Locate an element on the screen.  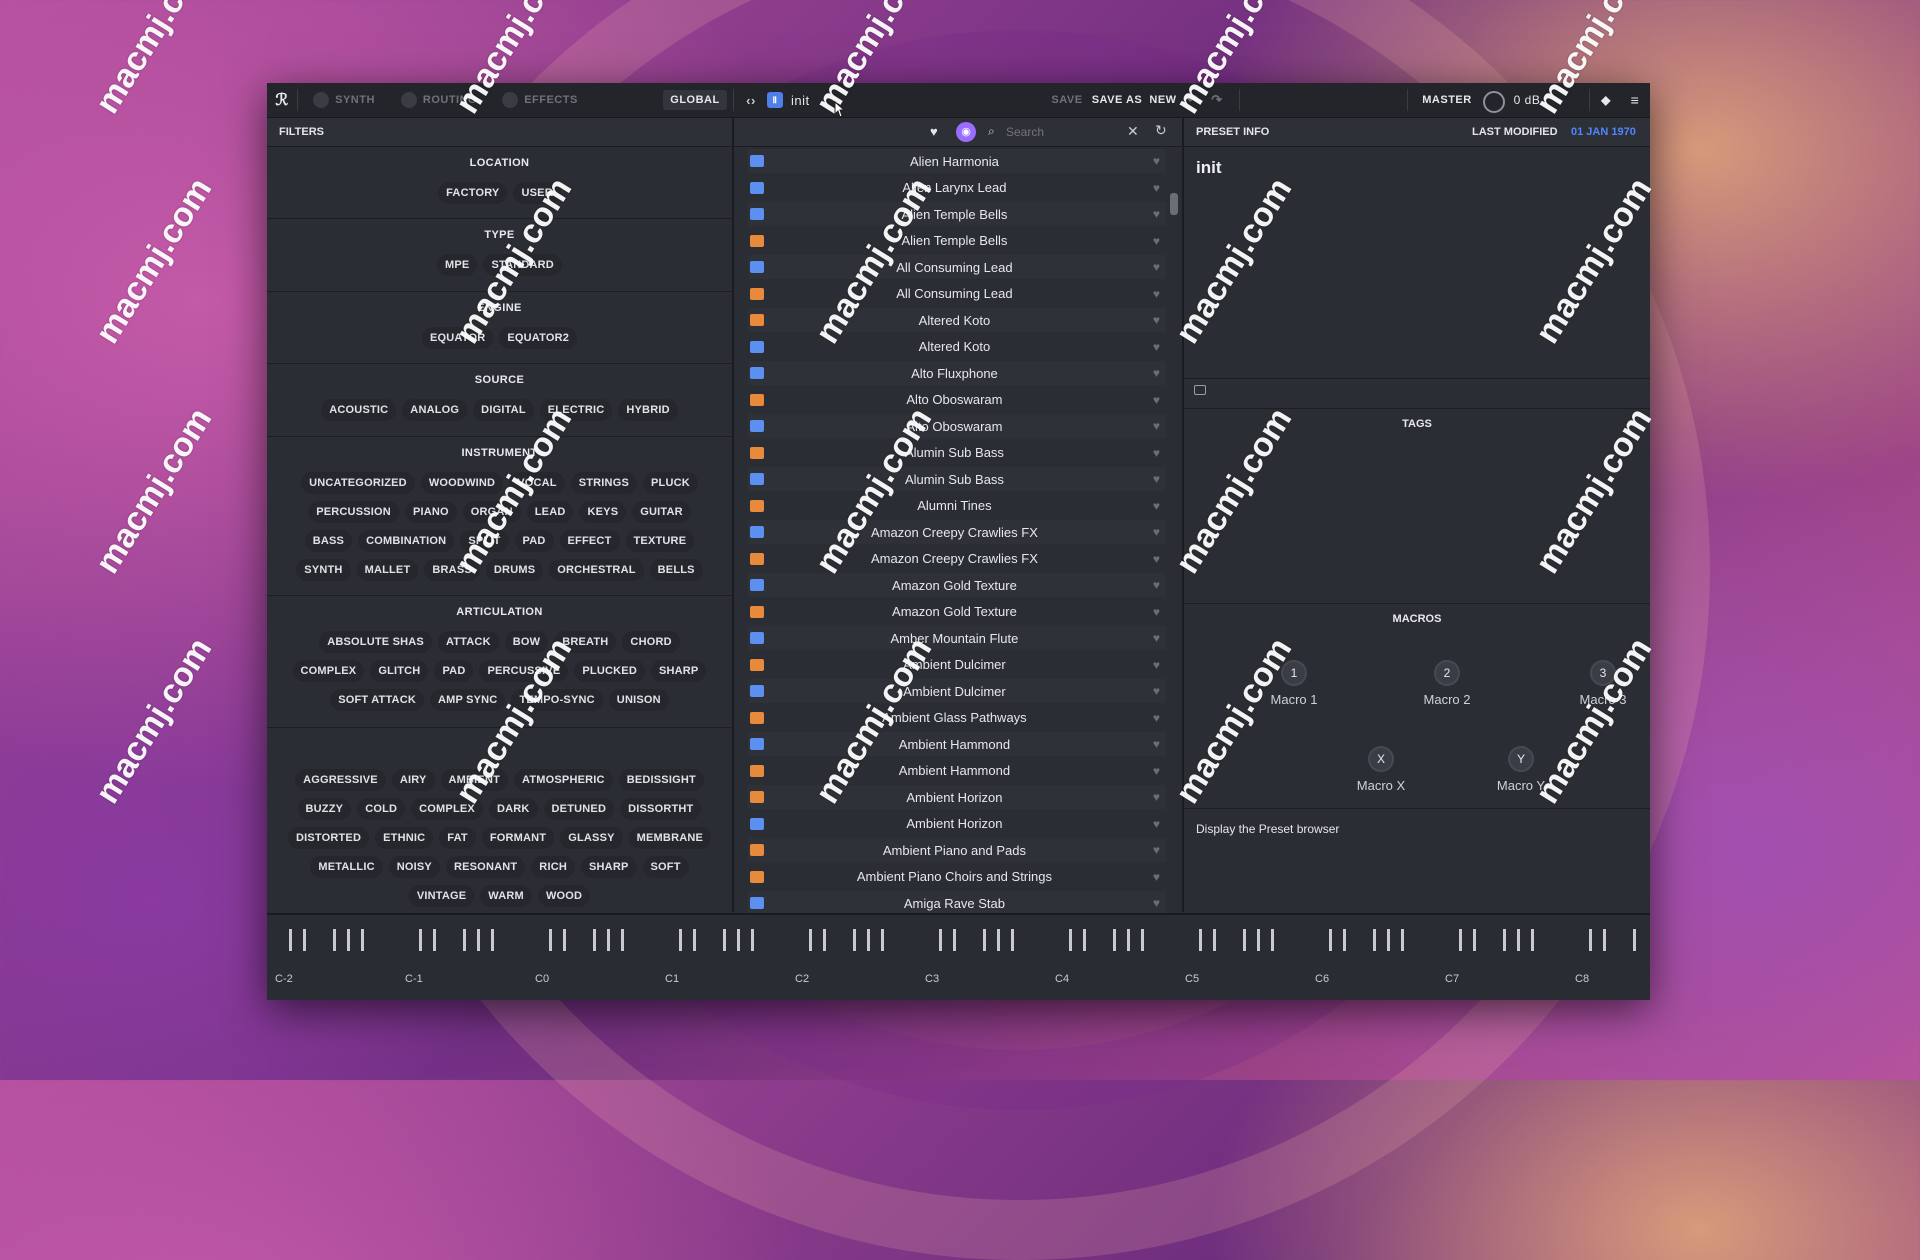
filter-chip: TEXTURE is located at coordinates (660, 541).